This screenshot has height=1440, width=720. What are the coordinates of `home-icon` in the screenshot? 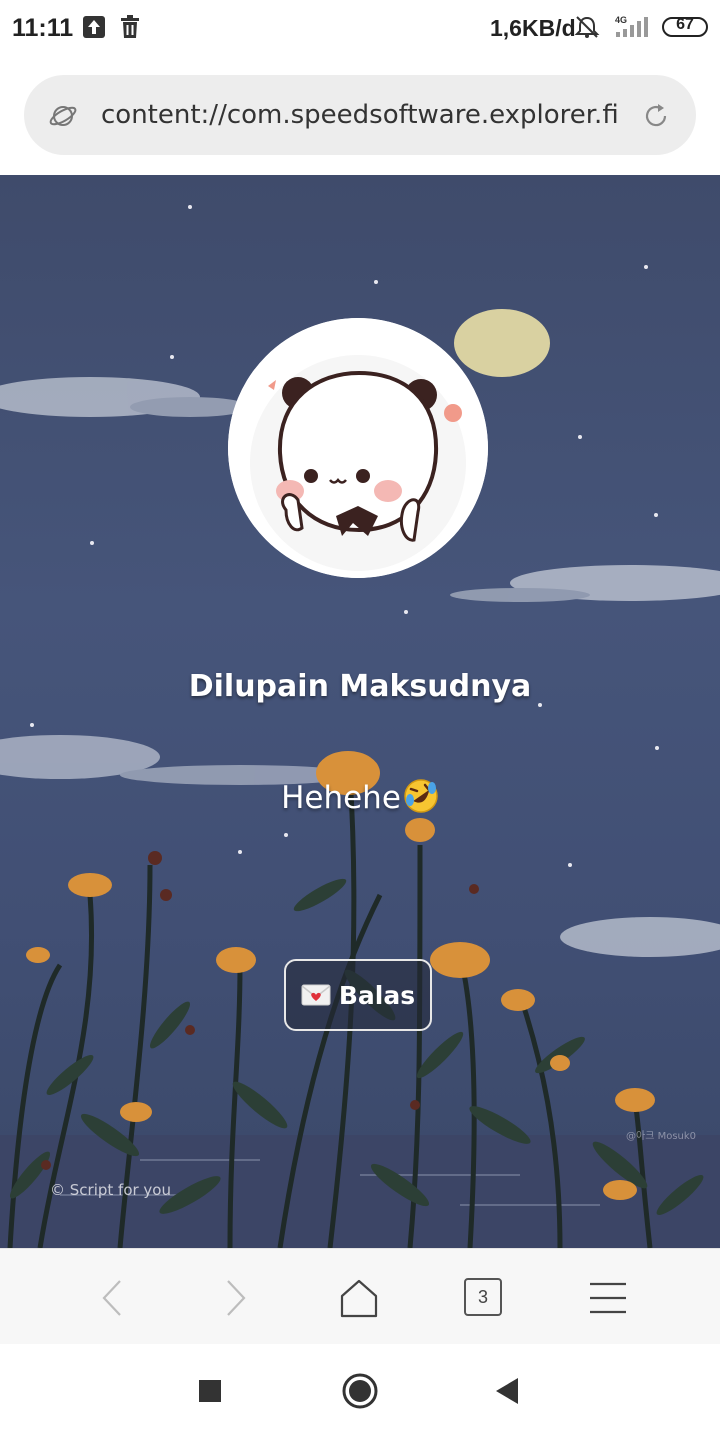 It's located at (359, 1298).